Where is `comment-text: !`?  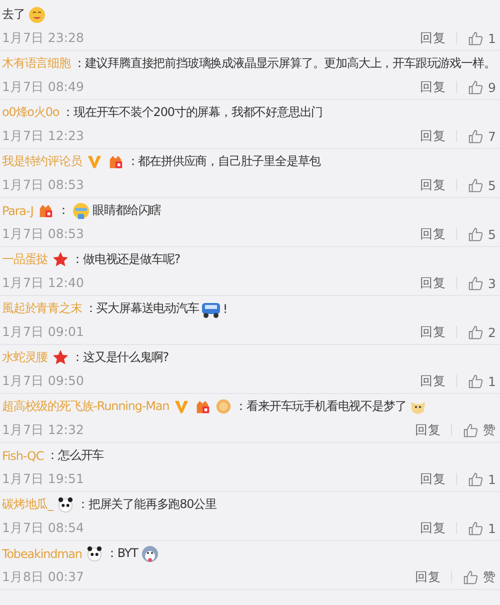
comment-text: ! is located at coordinates (225, 309).